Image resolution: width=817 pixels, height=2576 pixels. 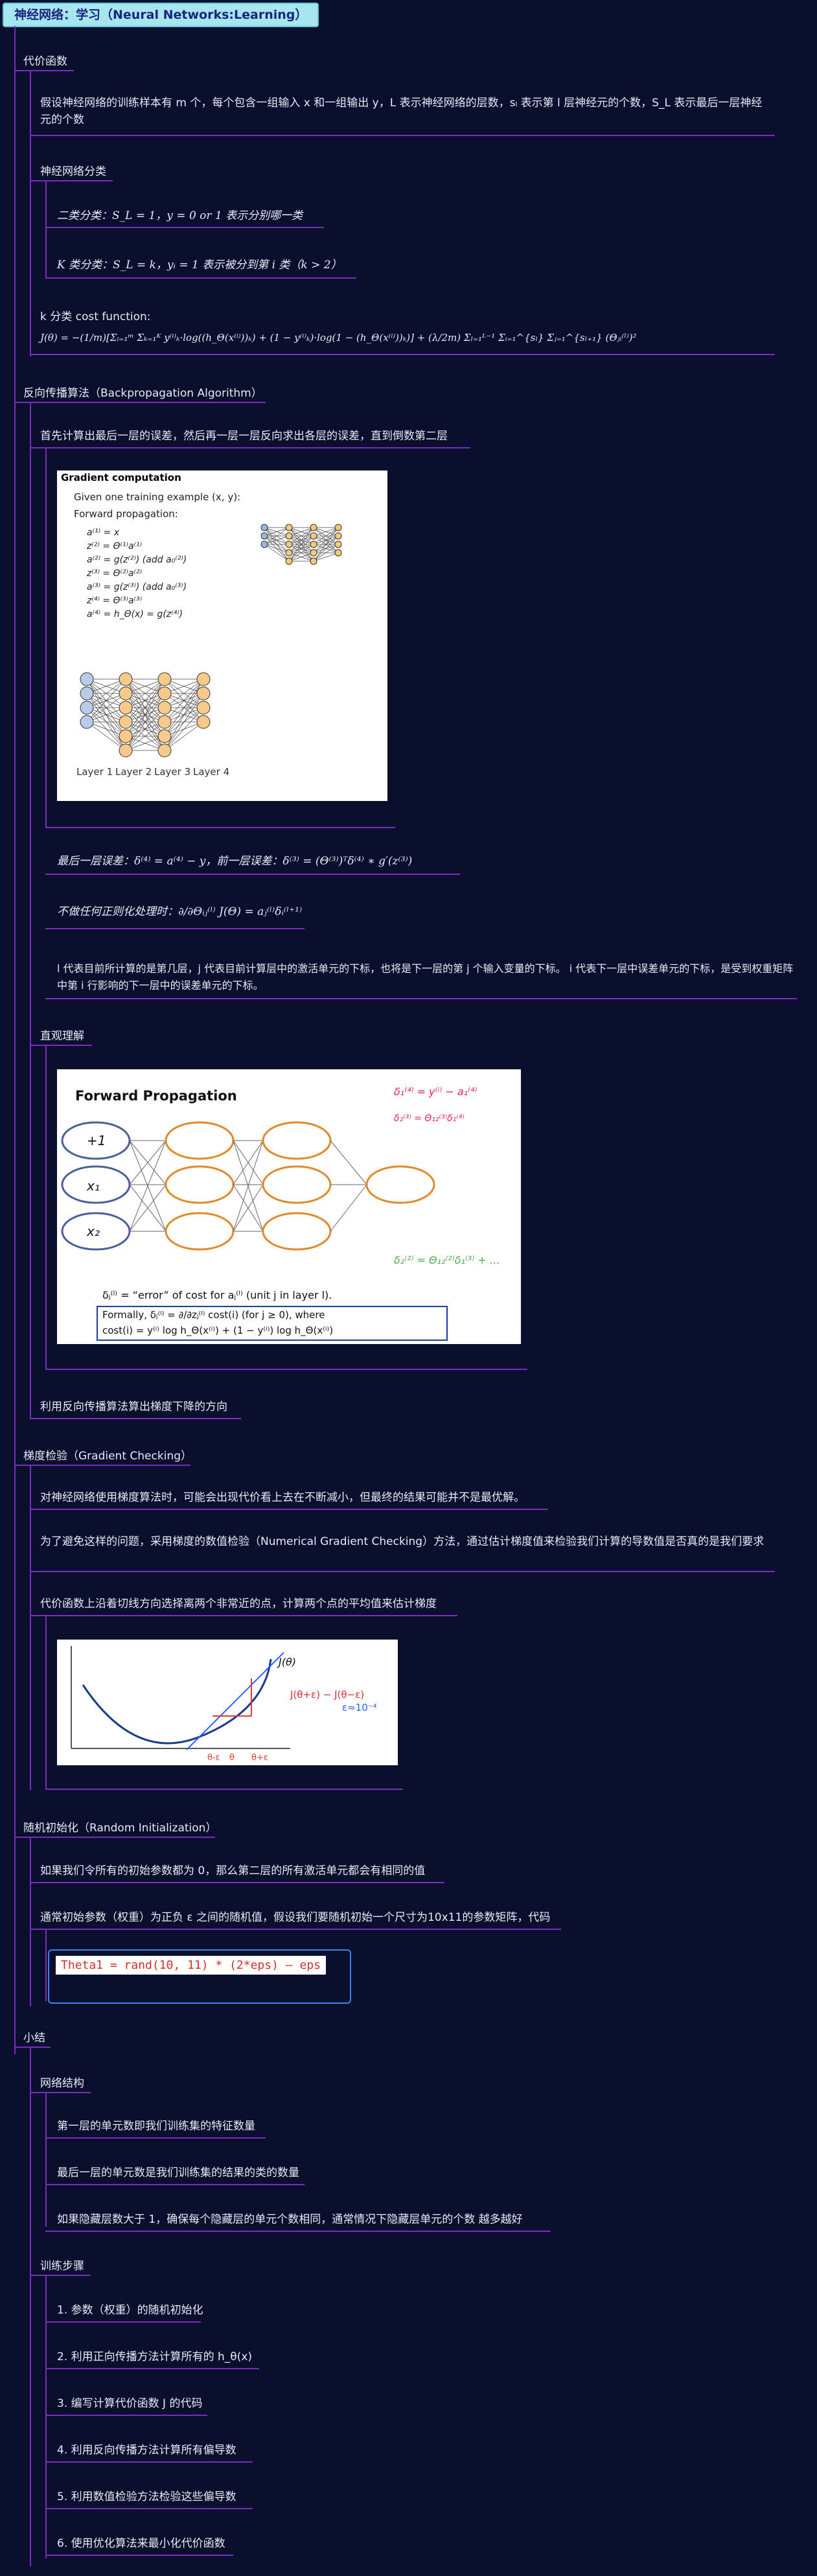 I want to click on code-block: Theta1 = rand(10, 11) * (2*eps) – eps, so click(x=200, y=1977).